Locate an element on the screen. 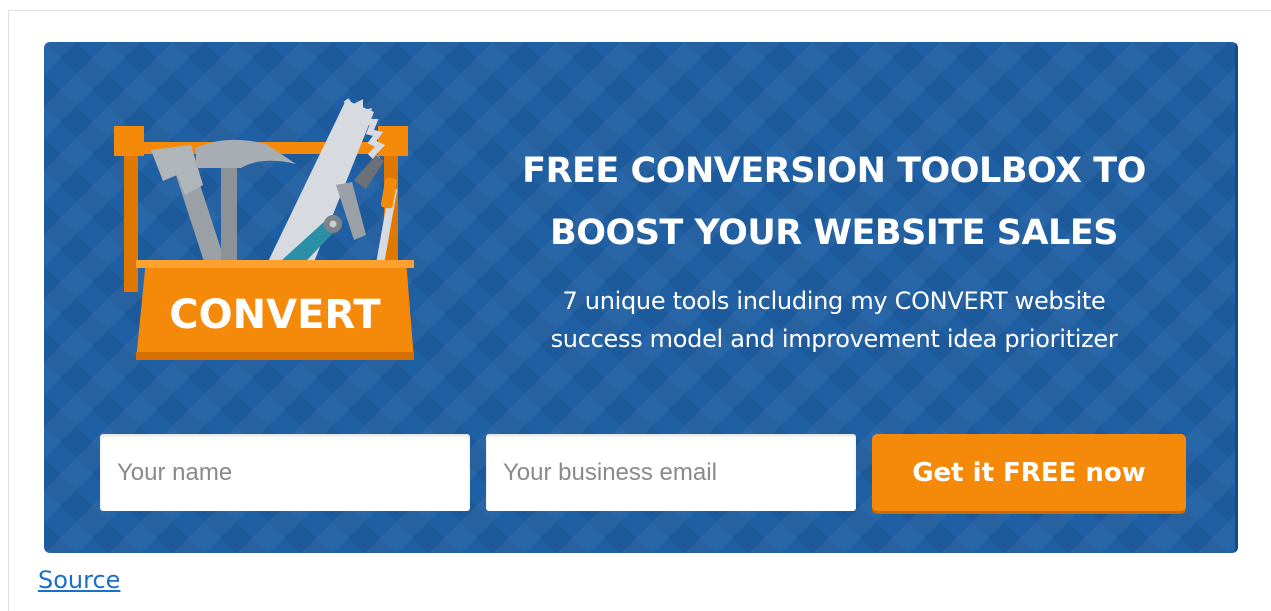 The width and height of the screenshot is (1271, 611). name-input is located at coordinates (285, 472).